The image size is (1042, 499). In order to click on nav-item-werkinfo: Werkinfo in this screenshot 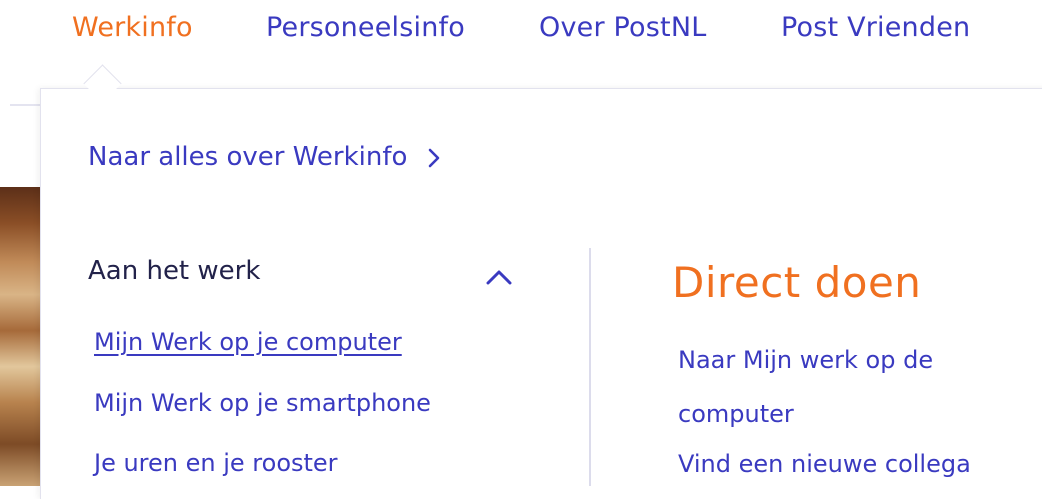, I will do `click(132, 27)`.